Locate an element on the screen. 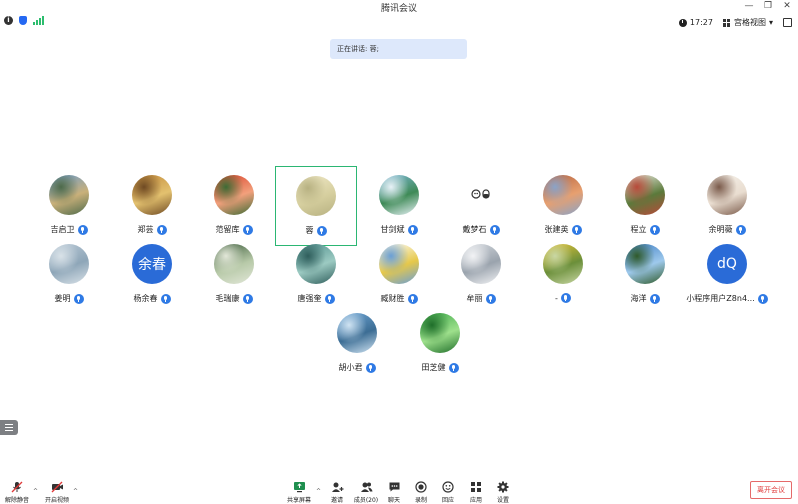  participant-tile: 毛瑞康 is located at coordinates (234, 275).